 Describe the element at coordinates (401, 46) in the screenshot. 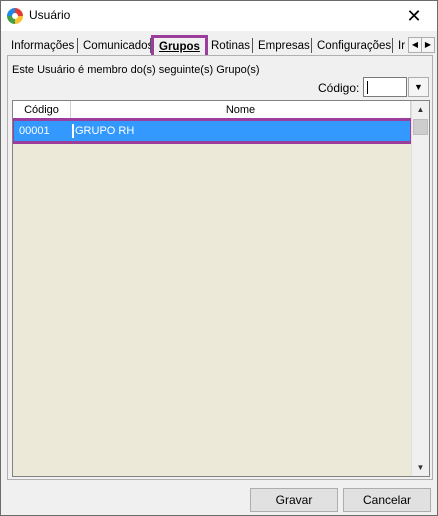

I see `tab-overflow: Ir` at that location.